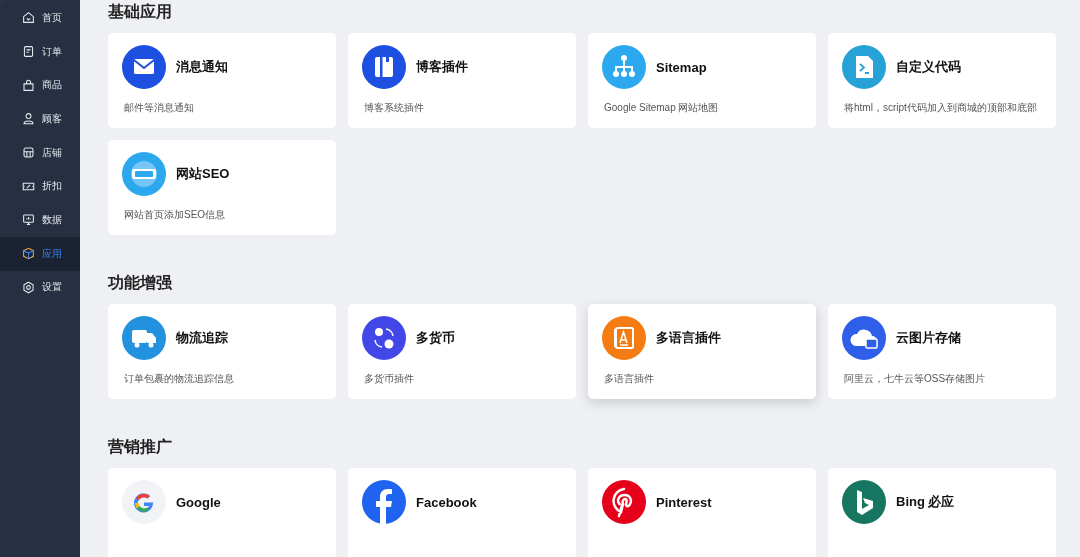 The height and width of the screenshot is (557, 1080). Describe the element at coordinates (942, 80) in the screenshot. I see `app-card: 自定义代码 将html，script代码加入到商城的顶部和底部` at that location.